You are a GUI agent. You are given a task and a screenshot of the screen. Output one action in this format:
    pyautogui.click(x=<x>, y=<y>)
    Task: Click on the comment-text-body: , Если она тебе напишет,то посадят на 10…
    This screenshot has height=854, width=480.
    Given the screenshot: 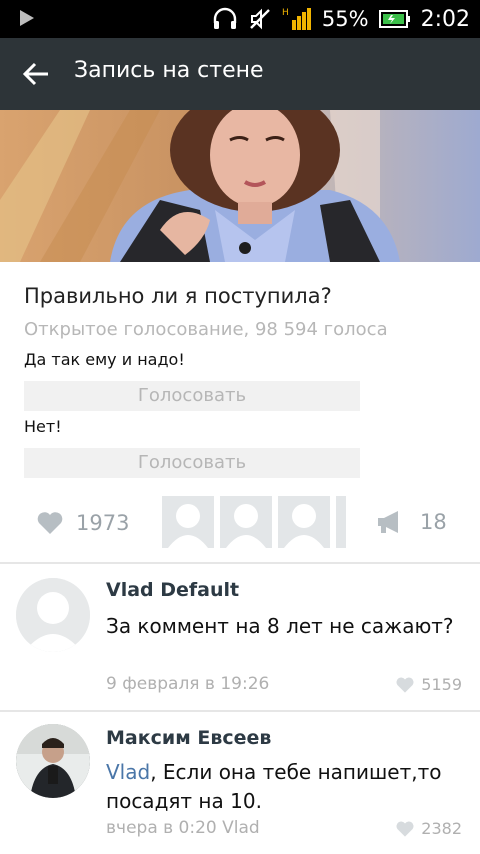 What is the action you would take?
    pyautogui.click(x=274, y=786)
    